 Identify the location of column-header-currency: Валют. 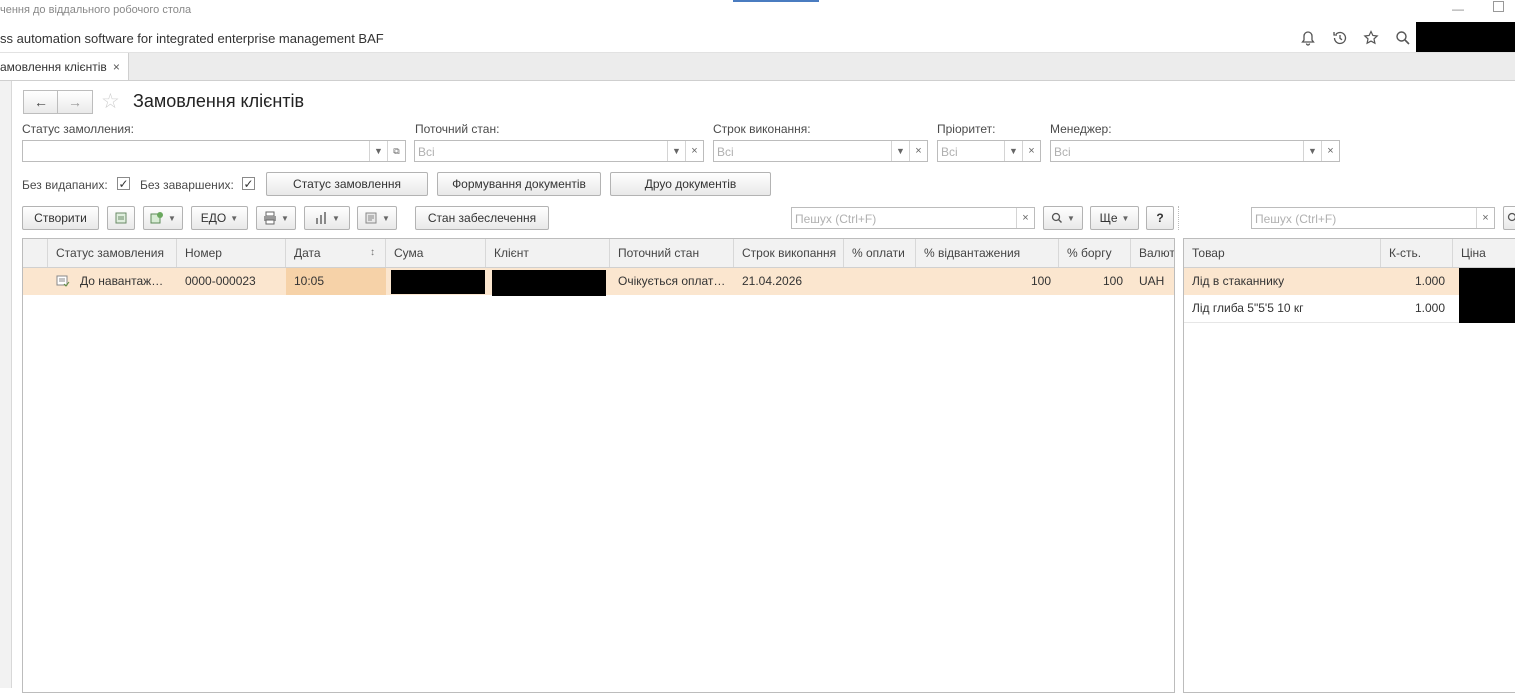
(1153, 253).